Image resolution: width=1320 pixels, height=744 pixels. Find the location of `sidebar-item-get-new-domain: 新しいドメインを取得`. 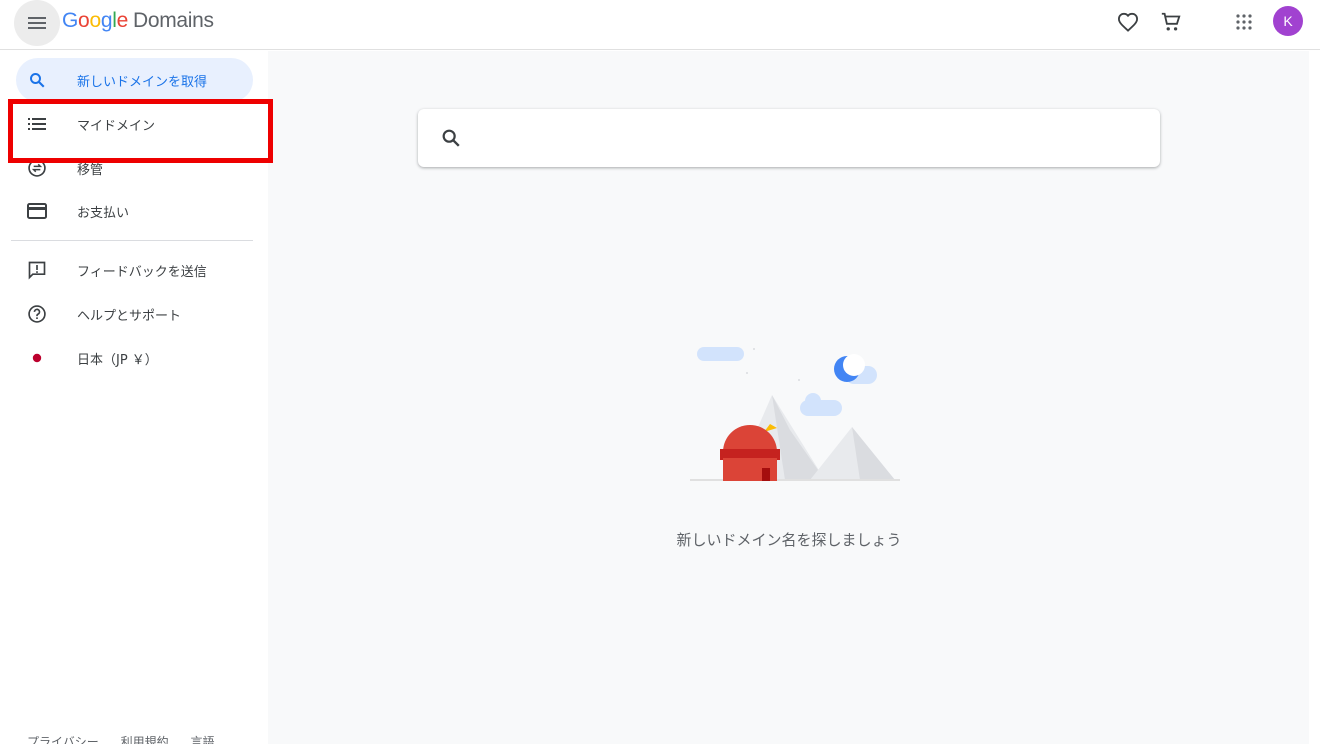

sidebar-item-get-new-domain: 新しいドメインを取得 is located at coordinates (134, 80).